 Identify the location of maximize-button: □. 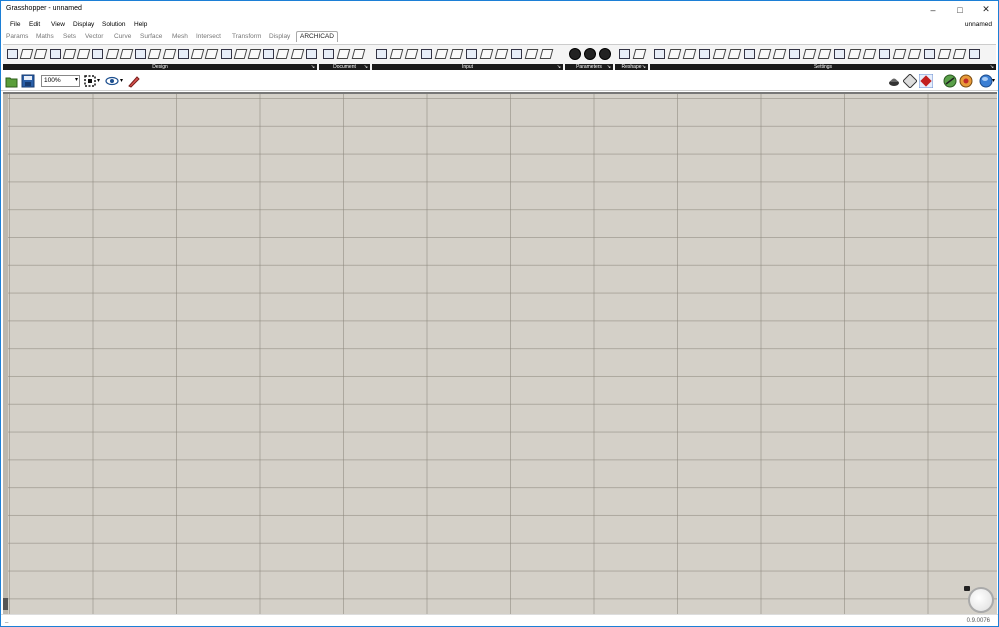
(960, 9).